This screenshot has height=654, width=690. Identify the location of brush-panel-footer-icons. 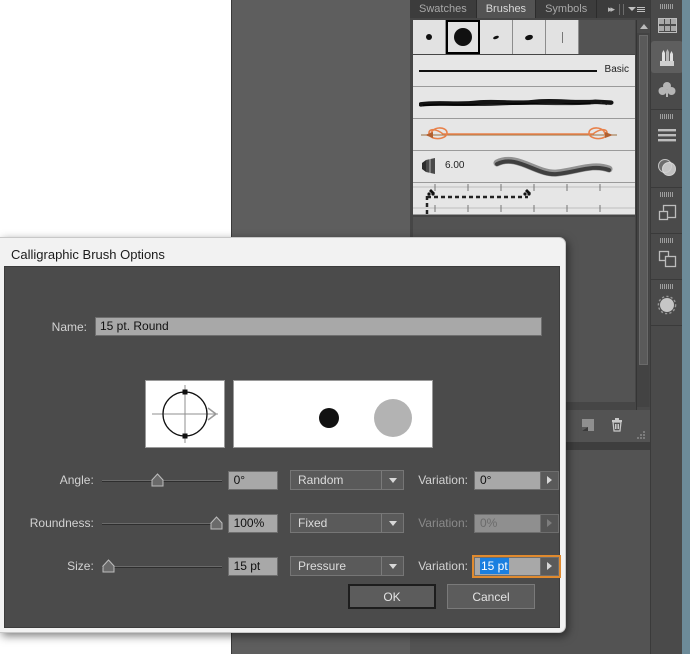
(602, 425).